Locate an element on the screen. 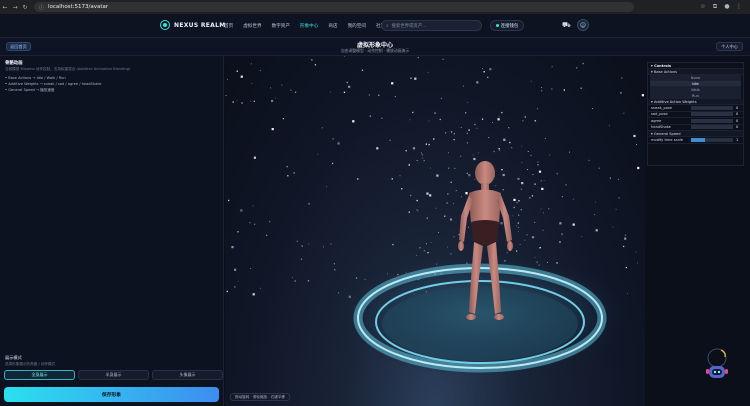  mode-portrait-button: 头像展示 is located at coordinates (187, 375).